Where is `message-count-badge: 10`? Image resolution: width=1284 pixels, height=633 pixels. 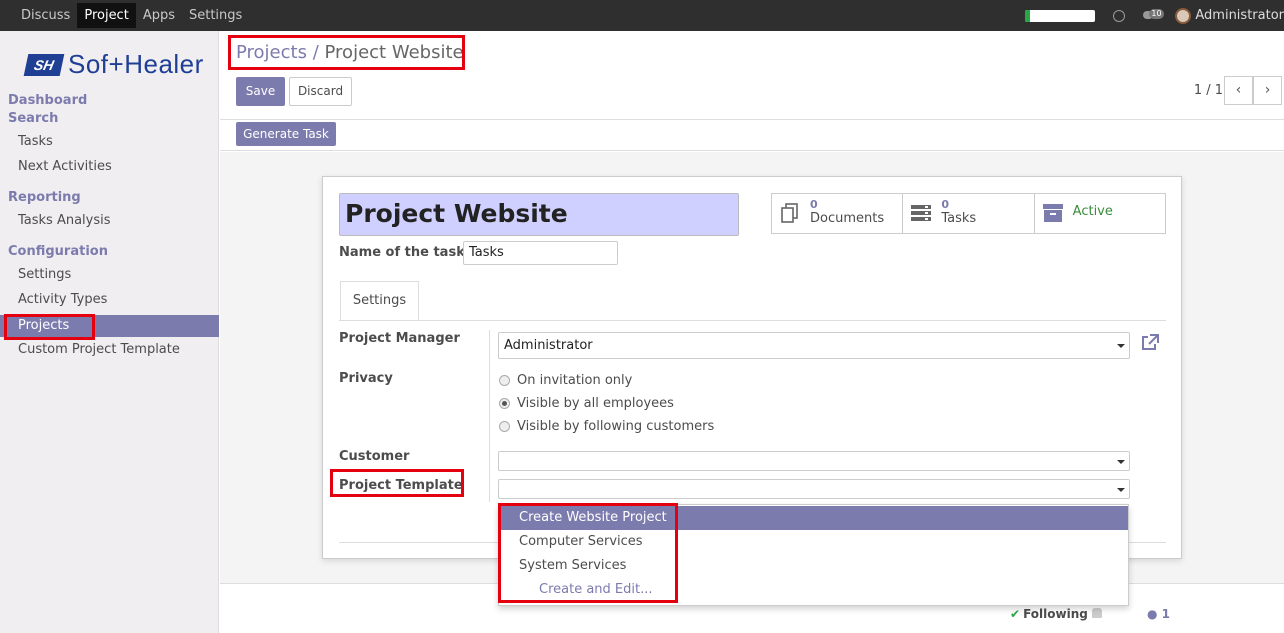
message-count-badge: 10 is located at coordinates (1156, 13).